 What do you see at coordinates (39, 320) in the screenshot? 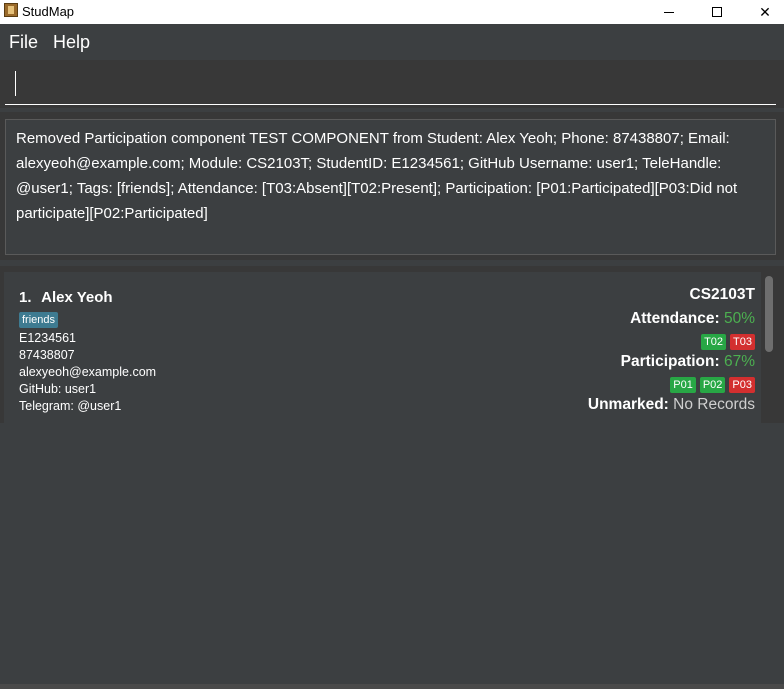
I see `tag-badge: friends` at bounding box center [39, 320].